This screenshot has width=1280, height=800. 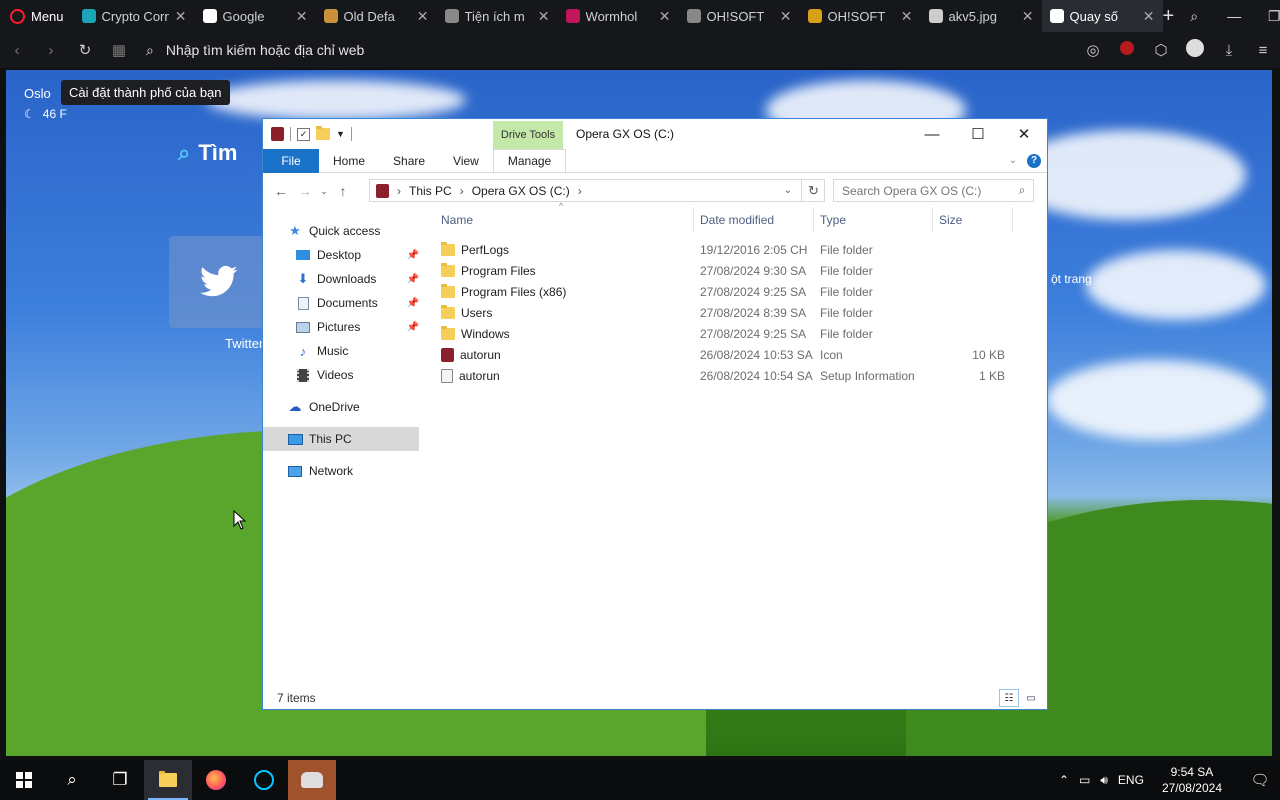 I want to click on breadcrumb-this-pc: This PC, so click(x=430, y=191).